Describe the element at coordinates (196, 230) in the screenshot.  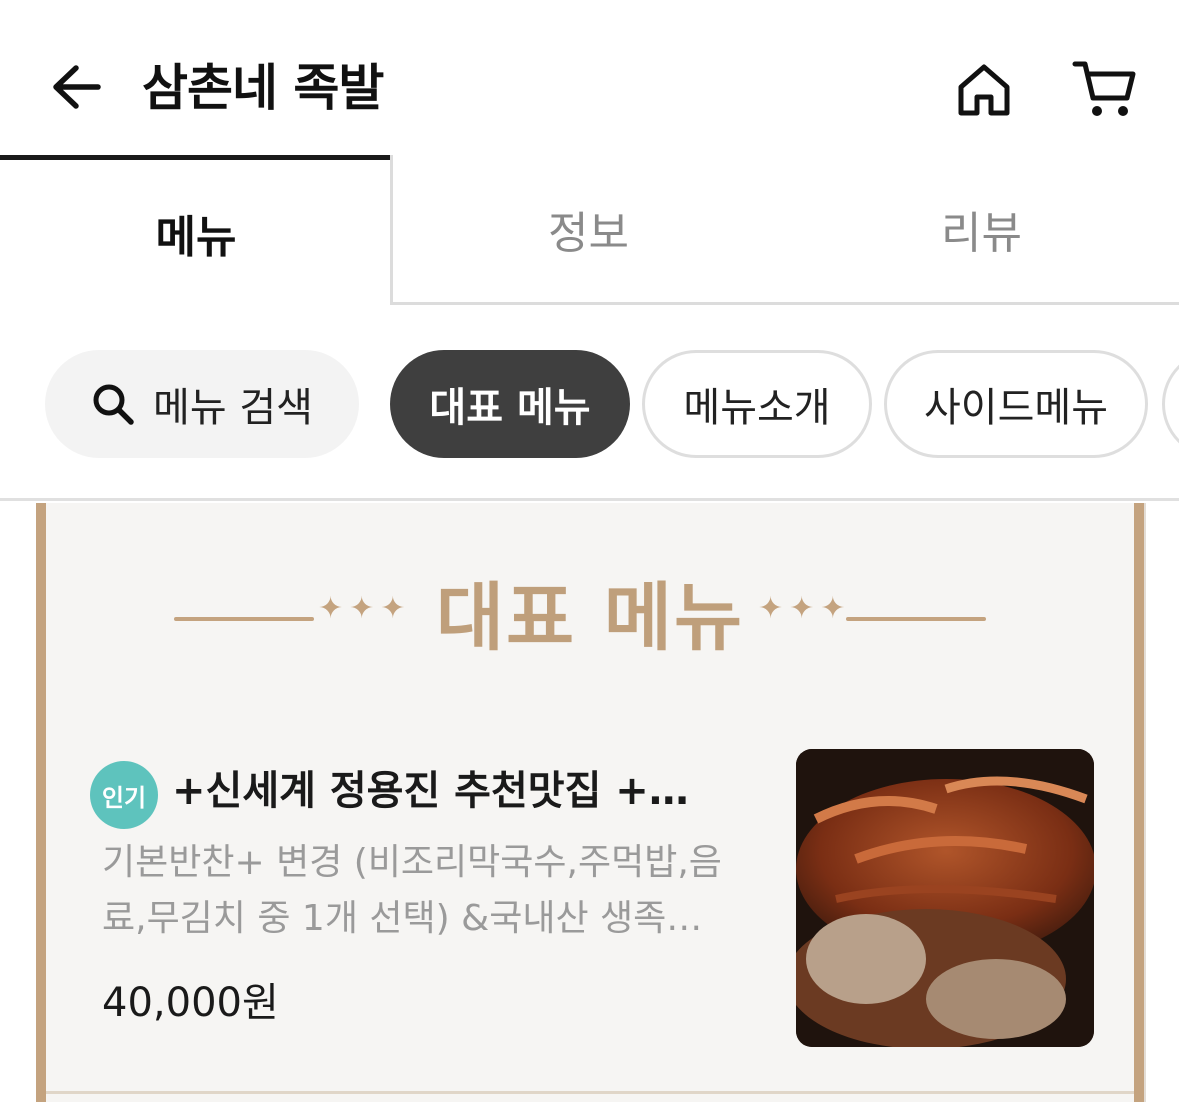
I see `tab-menu: 메뉴` at that location.